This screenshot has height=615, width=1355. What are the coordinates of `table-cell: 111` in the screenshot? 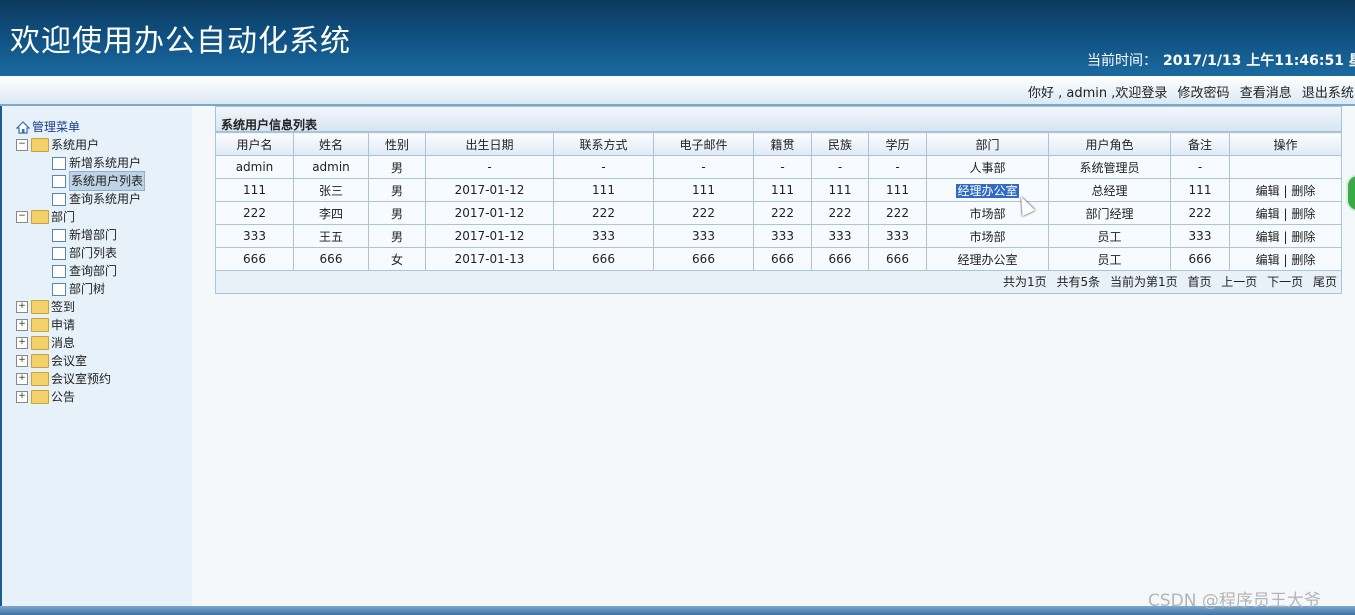 It's located at (603, 190).